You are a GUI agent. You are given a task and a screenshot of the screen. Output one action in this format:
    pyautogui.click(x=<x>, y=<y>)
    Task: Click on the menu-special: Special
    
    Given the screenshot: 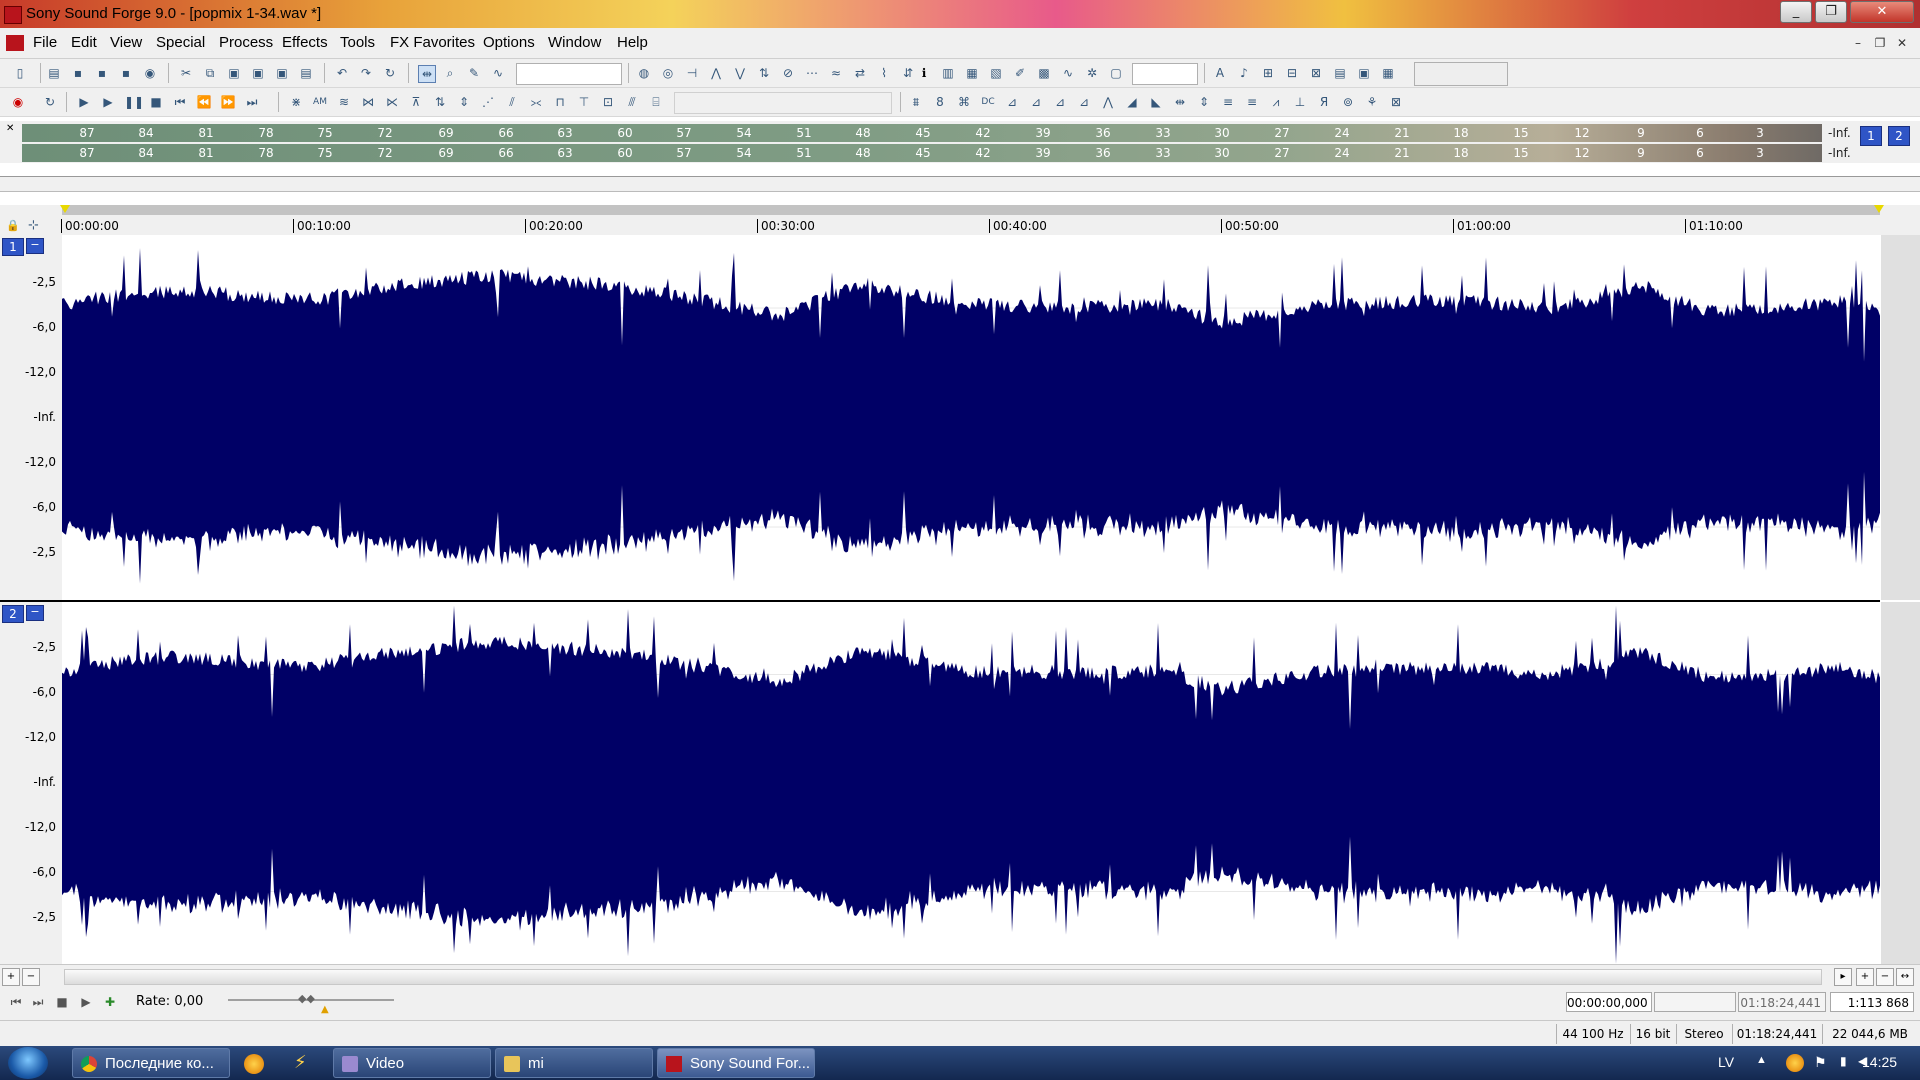 What is the action you would take?
    pyautogui.click(x=180, y=42)
    